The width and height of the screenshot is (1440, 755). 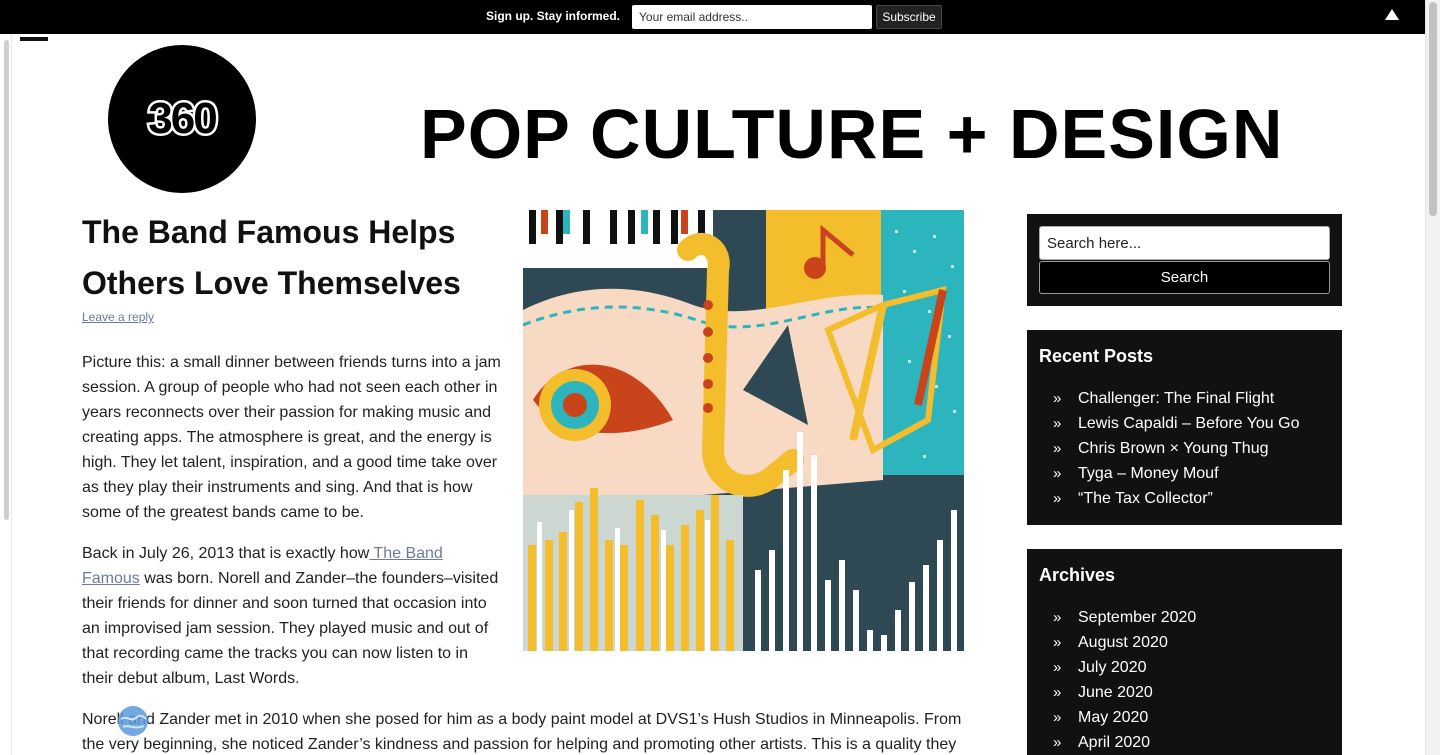 I want to click on recent-post-item: » Challenger: The Final Flight, so click(x=1169, y=398).